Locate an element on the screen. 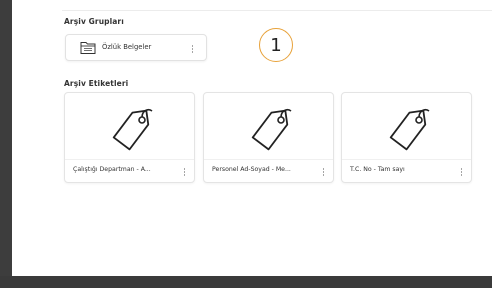 The image size is (492, 288). archive-group-label: Özlük Belgeler is located at coordinates (127, 47).